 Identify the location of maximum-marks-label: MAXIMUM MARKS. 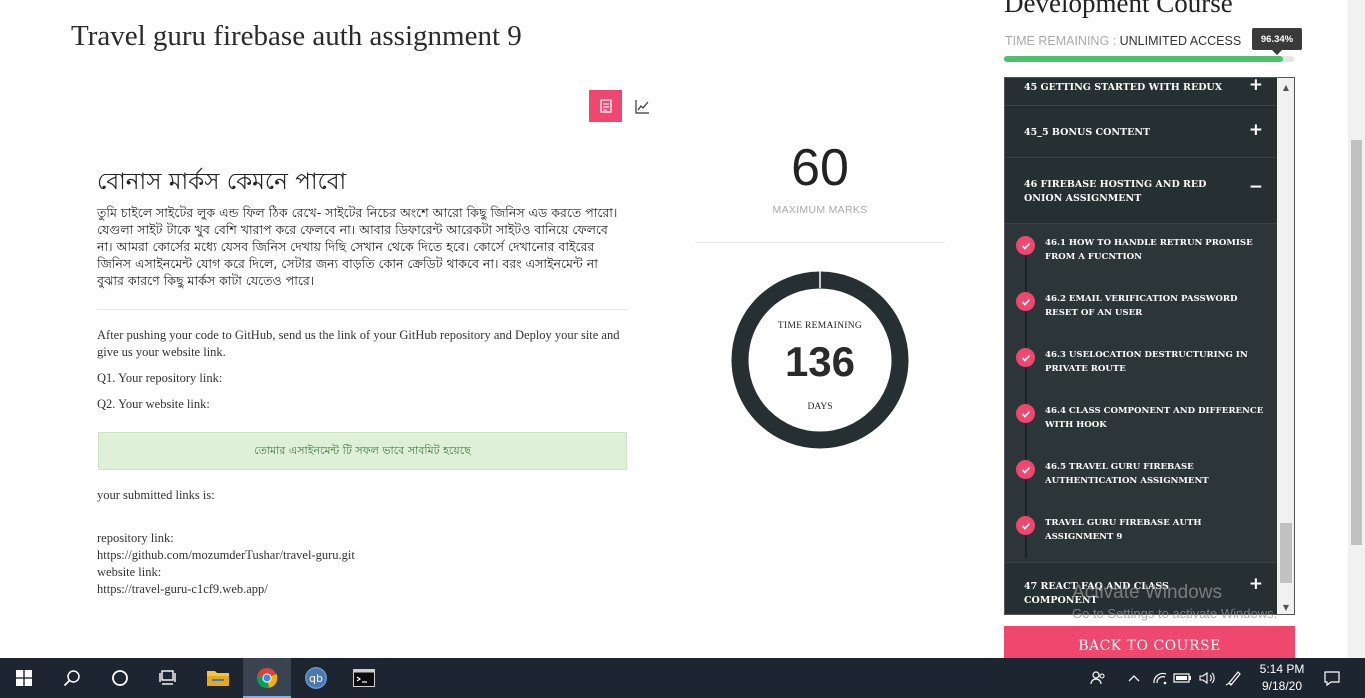
(820, 210).